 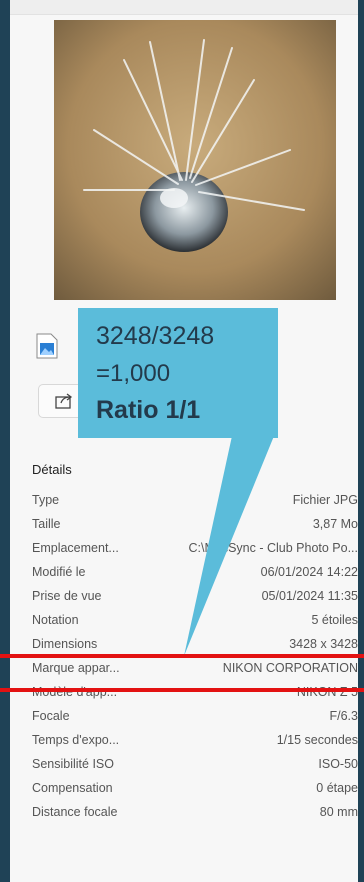 What do you see at coordinates (317, 740) in the screenshot?
I see `detail-value: 1/15 secondes` at bounding box center [317, 740].